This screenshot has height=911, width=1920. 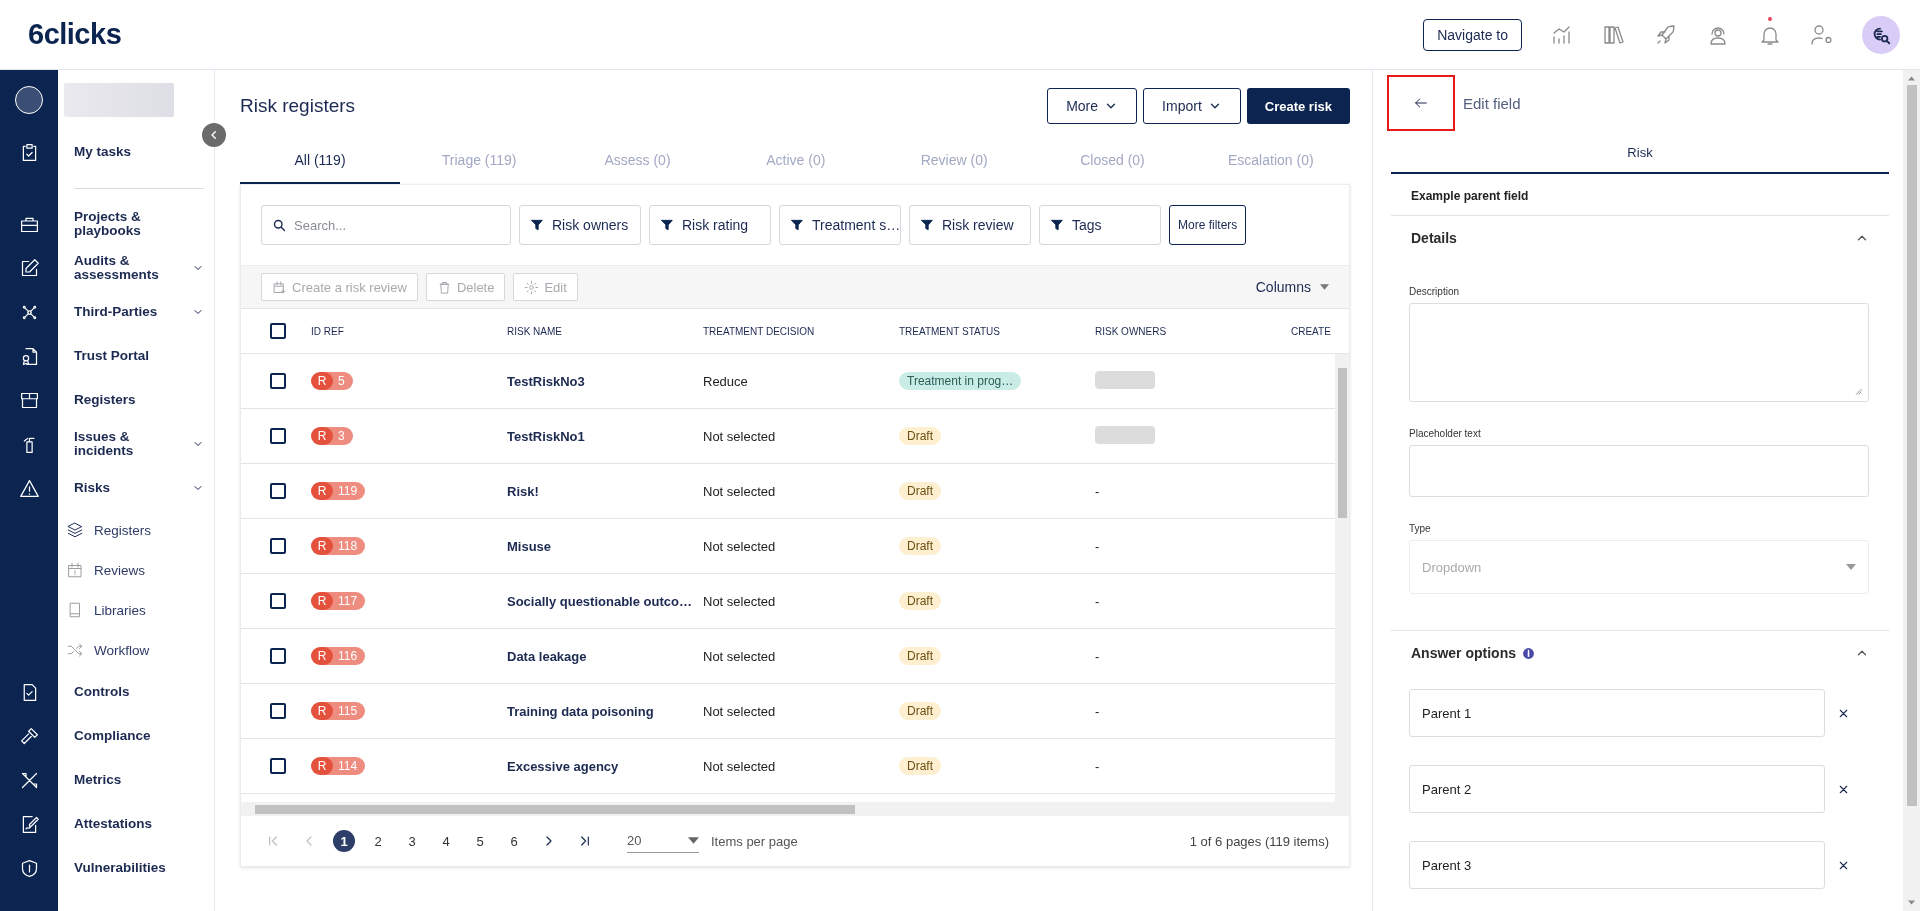 I want to click on user-settings-icon, so click(x=1822, y=34).